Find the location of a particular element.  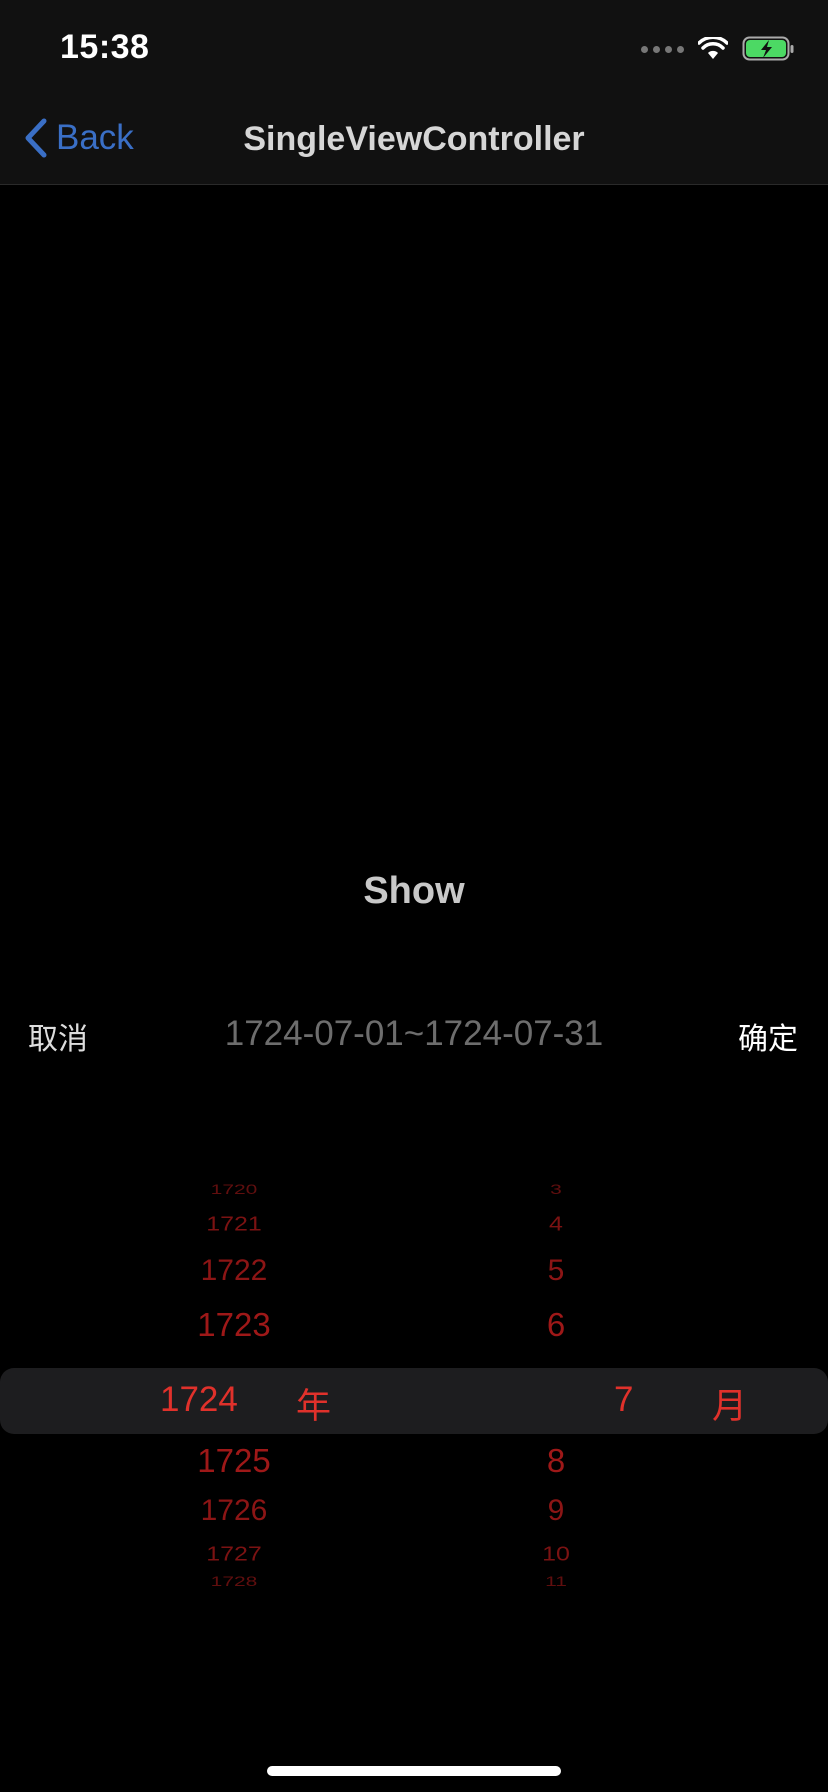

show-button: Show is located at coordinates (414, 891).